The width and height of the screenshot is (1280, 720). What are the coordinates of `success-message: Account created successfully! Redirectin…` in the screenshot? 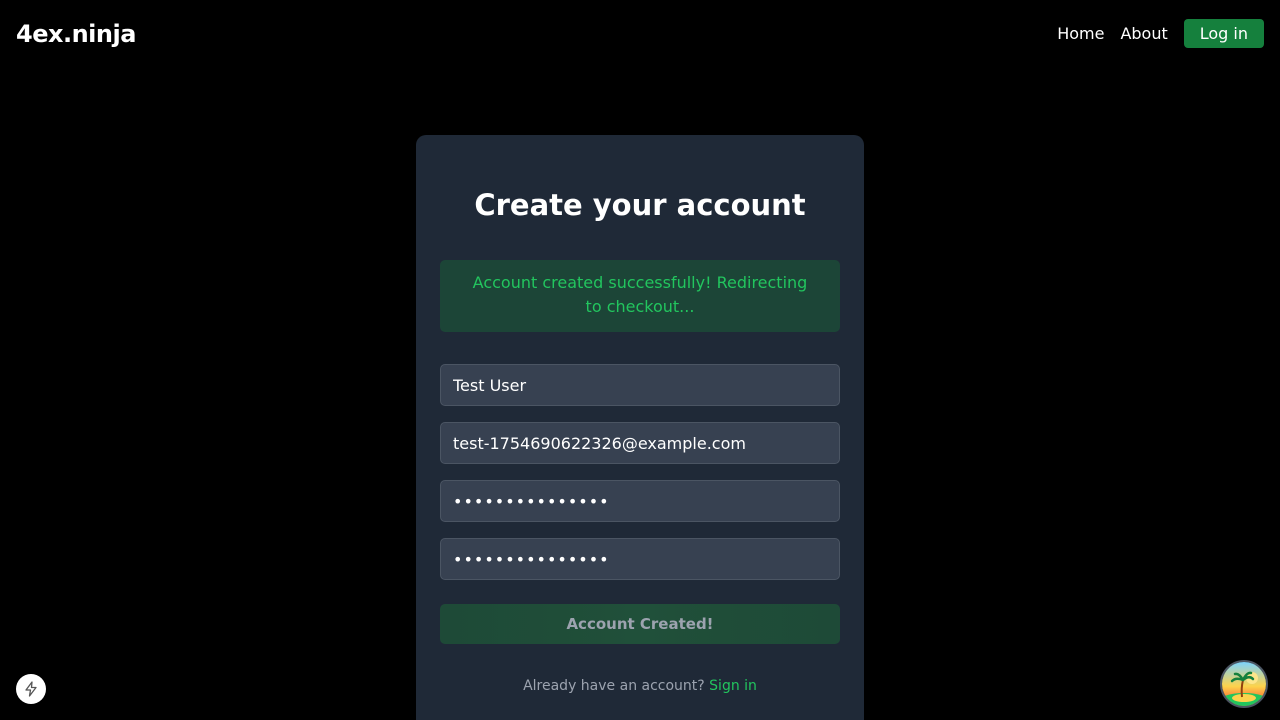 It's located at (640, 296).